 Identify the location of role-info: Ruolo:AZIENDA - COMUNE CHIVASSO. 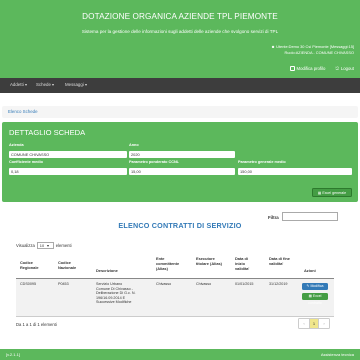
(319, 52).